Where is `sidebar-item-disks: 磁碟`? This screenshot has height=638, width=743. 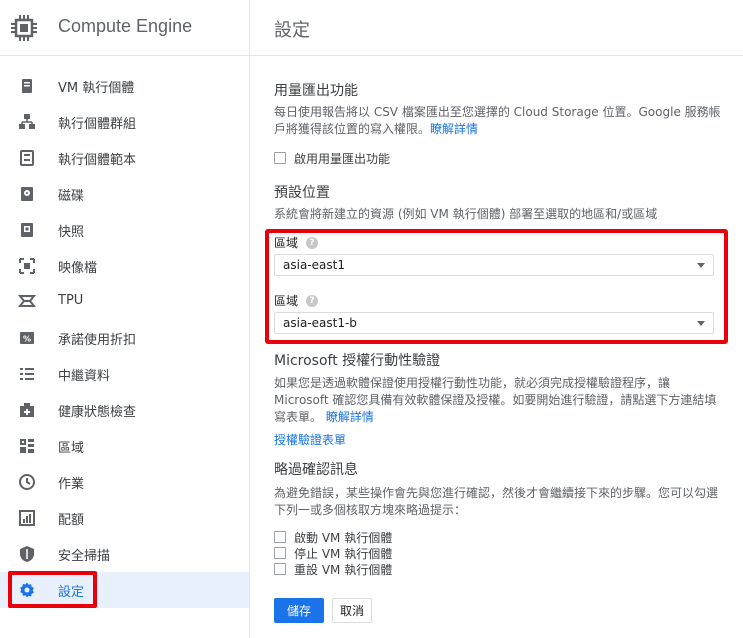
sidebar-item-disks: 磁碟 is located at coordinates (124, 194).